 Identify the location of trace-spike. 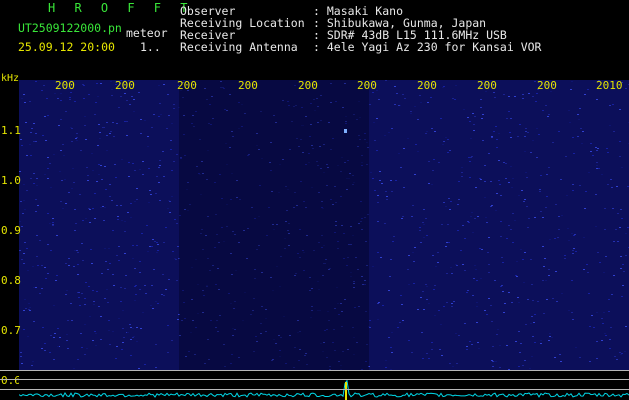
(346, 391).